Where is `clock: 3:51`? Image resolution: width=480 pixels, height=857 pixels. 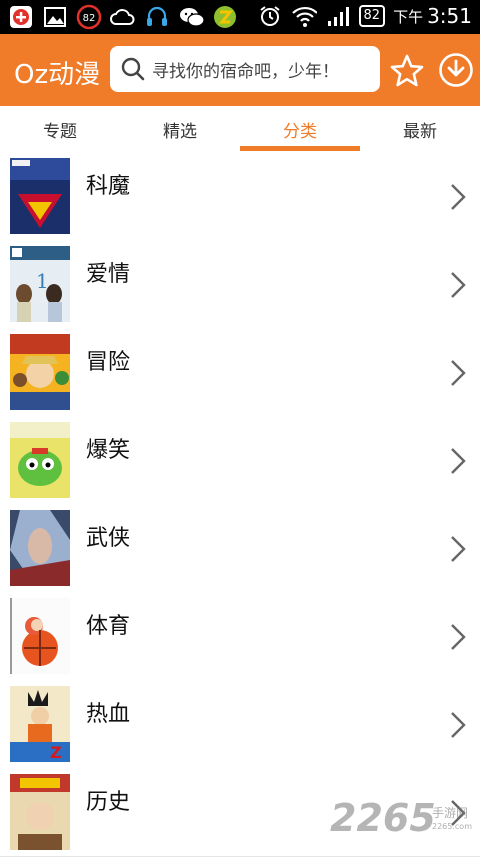 clock: 3:51 is located at coordinates (449, 16).